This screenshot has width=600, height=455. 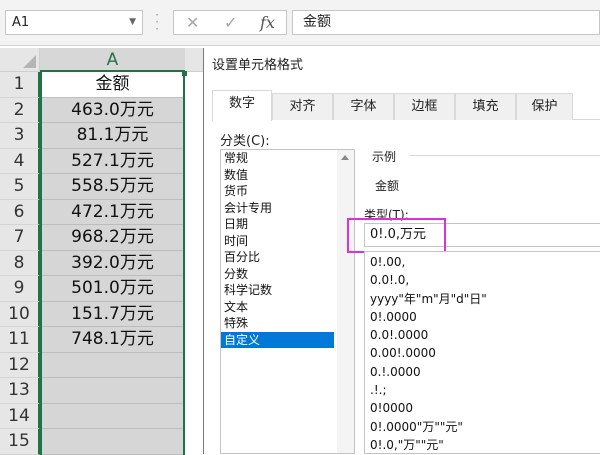 What do you see at coordinates (195, 60) in the screenshot?
I see `column-header-b` at bounding box center [195, 60].